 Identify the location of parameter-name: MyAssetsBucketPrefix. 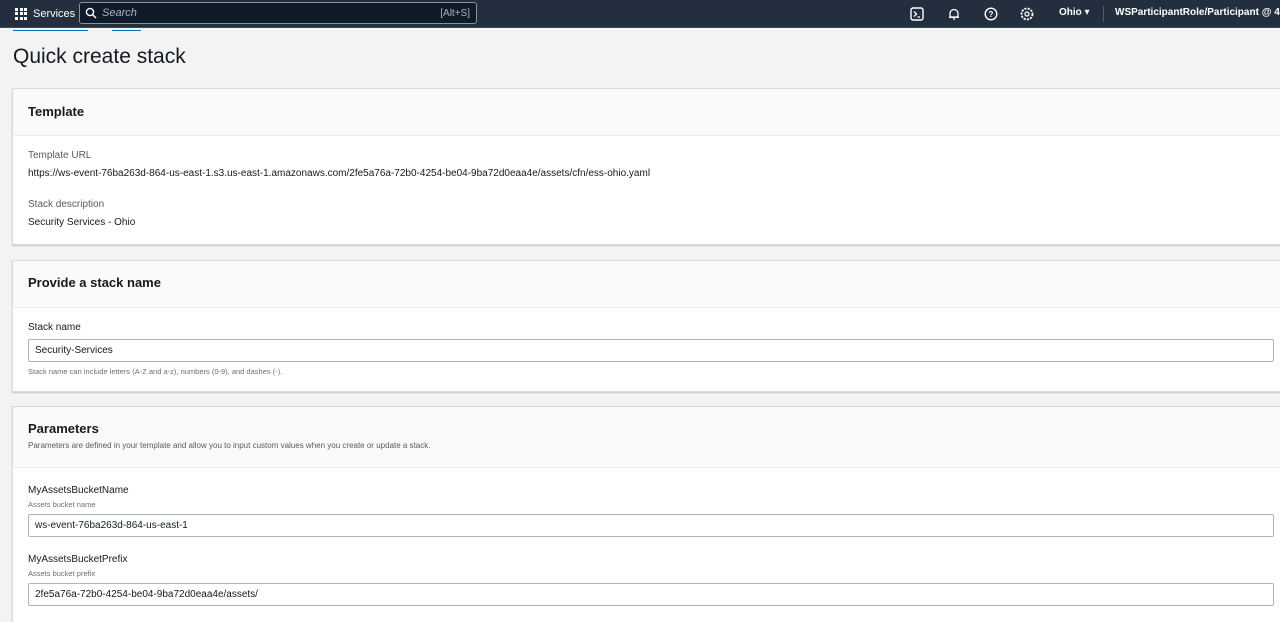
(78, 559).